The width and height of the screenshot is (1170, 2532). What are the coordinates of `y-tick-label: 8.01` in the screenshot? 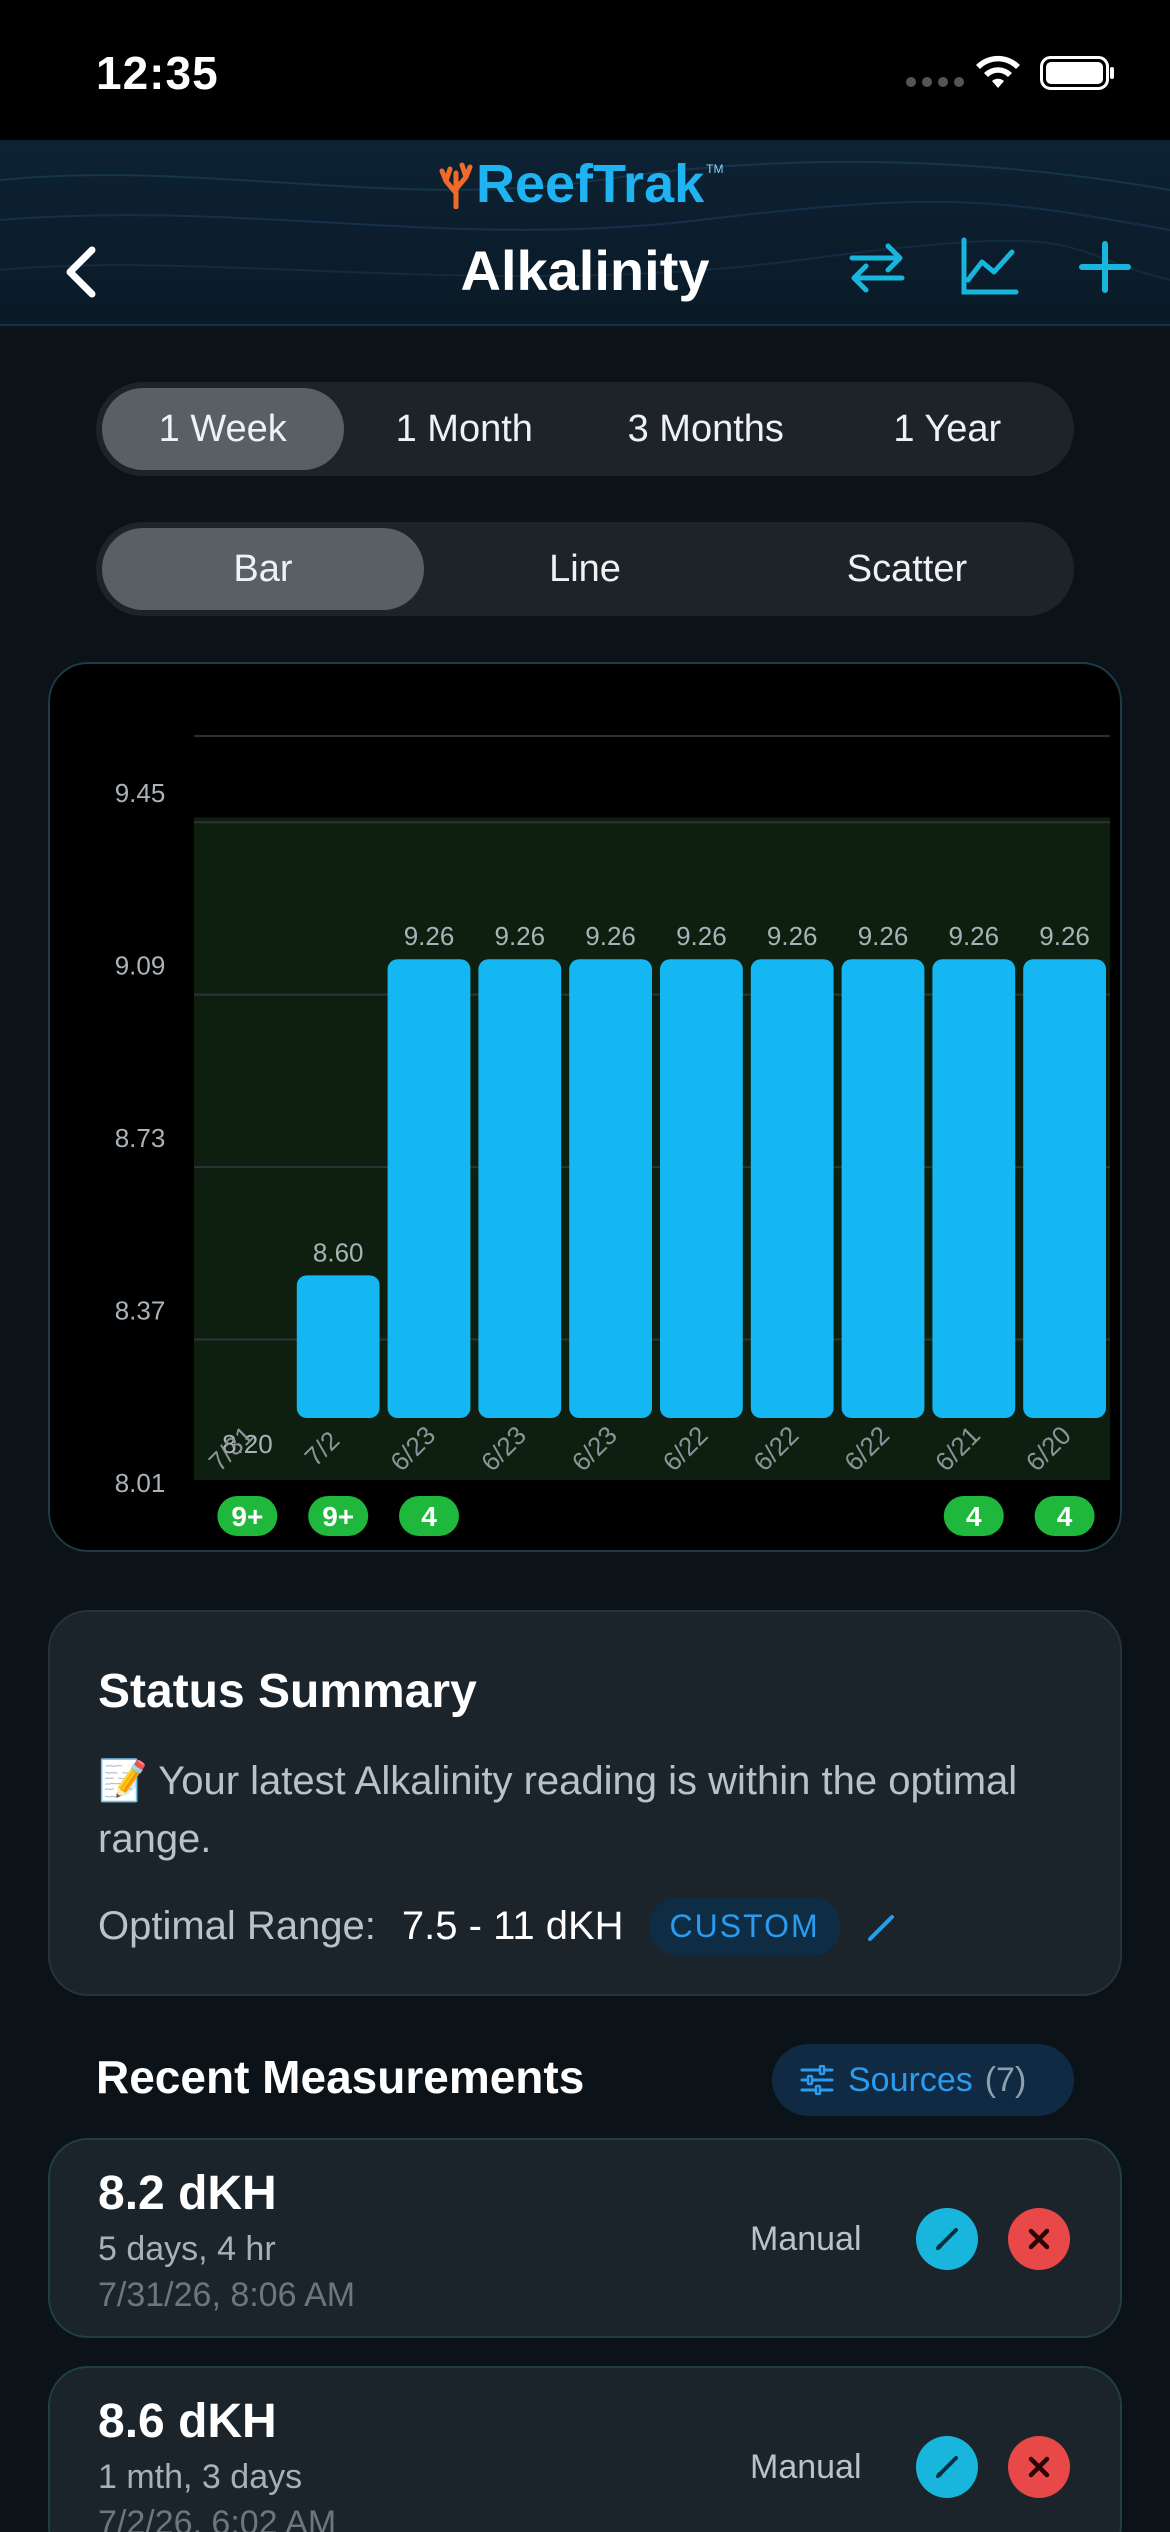 It's located at (140, 1483).